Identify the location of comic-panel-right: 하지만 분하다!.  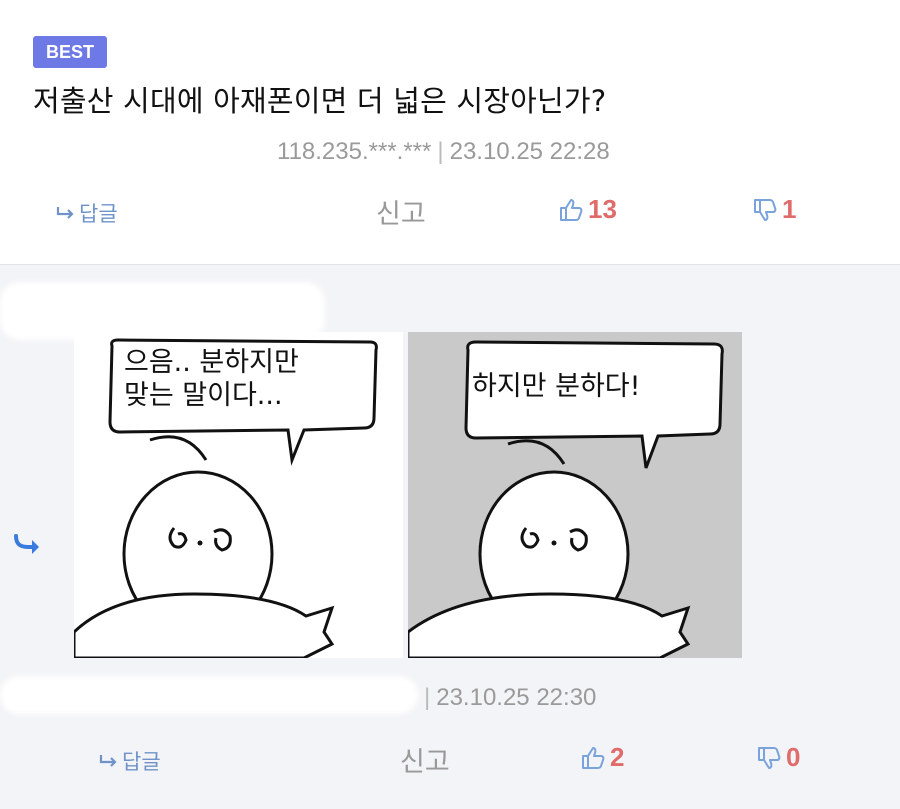
(575, 495).